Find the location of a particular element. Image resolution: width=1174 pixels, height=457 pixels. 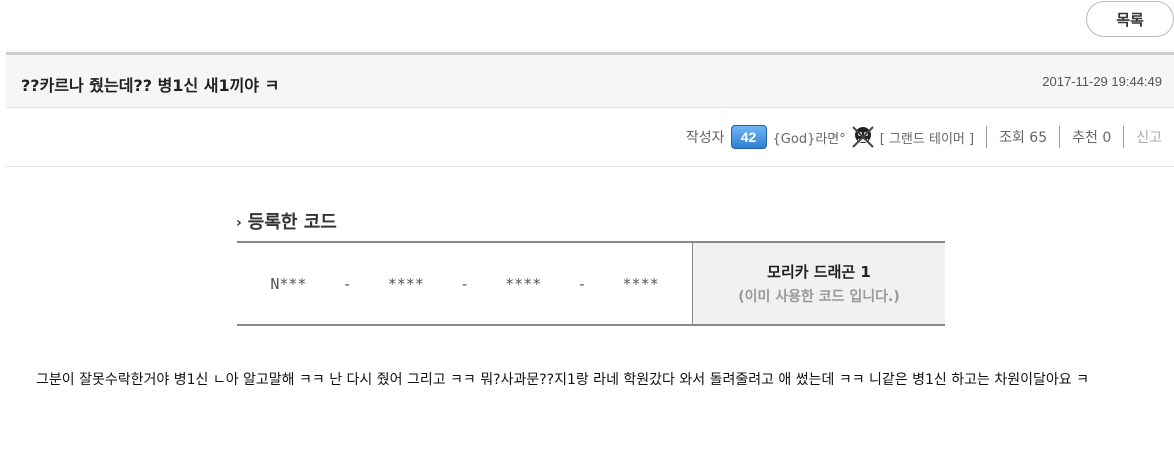

code-section-title: › 등록한 코드 is located at coordinates (286, 221).